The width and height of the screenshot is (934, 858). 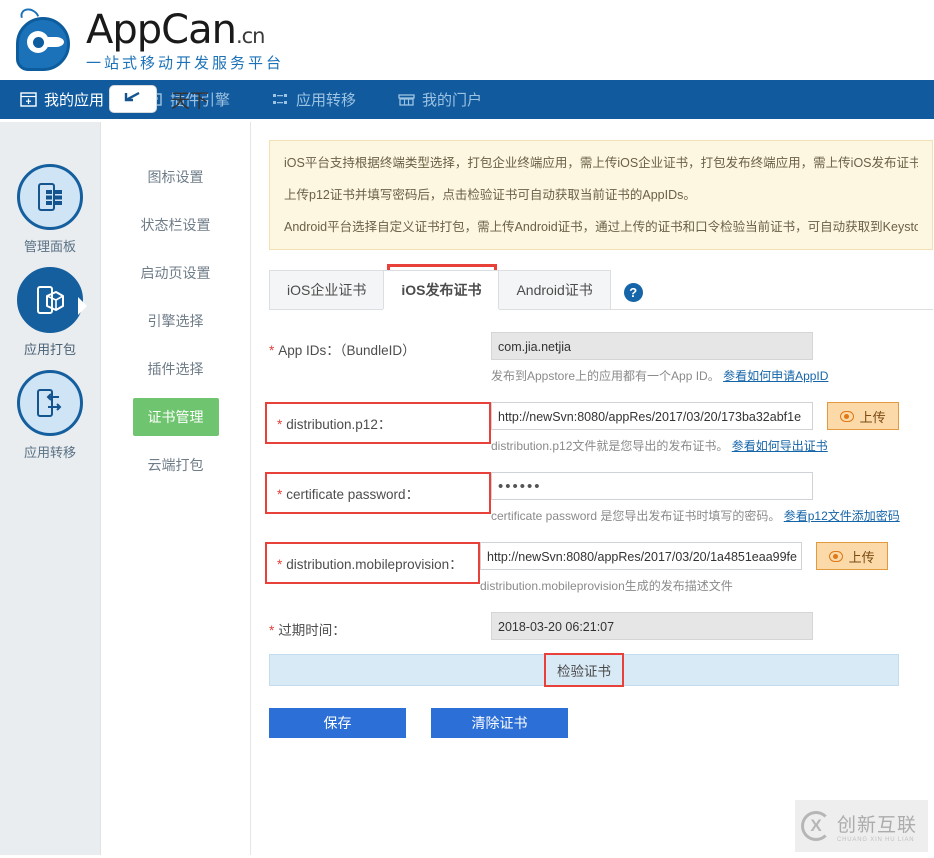 I want to click on app-ids-label: * App IDs：（BundleID）, so click(x=380, y=345).